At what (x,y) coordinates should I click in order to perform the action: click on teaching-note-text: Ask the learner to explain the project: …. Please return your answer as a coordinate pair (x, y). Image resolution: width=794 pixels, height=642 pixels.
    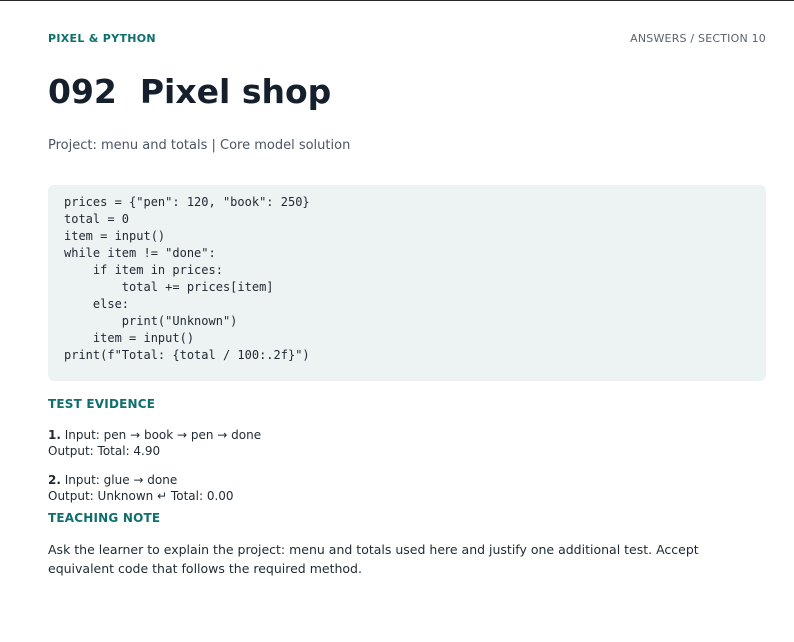
    Looking at the image, I should click on (373, 559).